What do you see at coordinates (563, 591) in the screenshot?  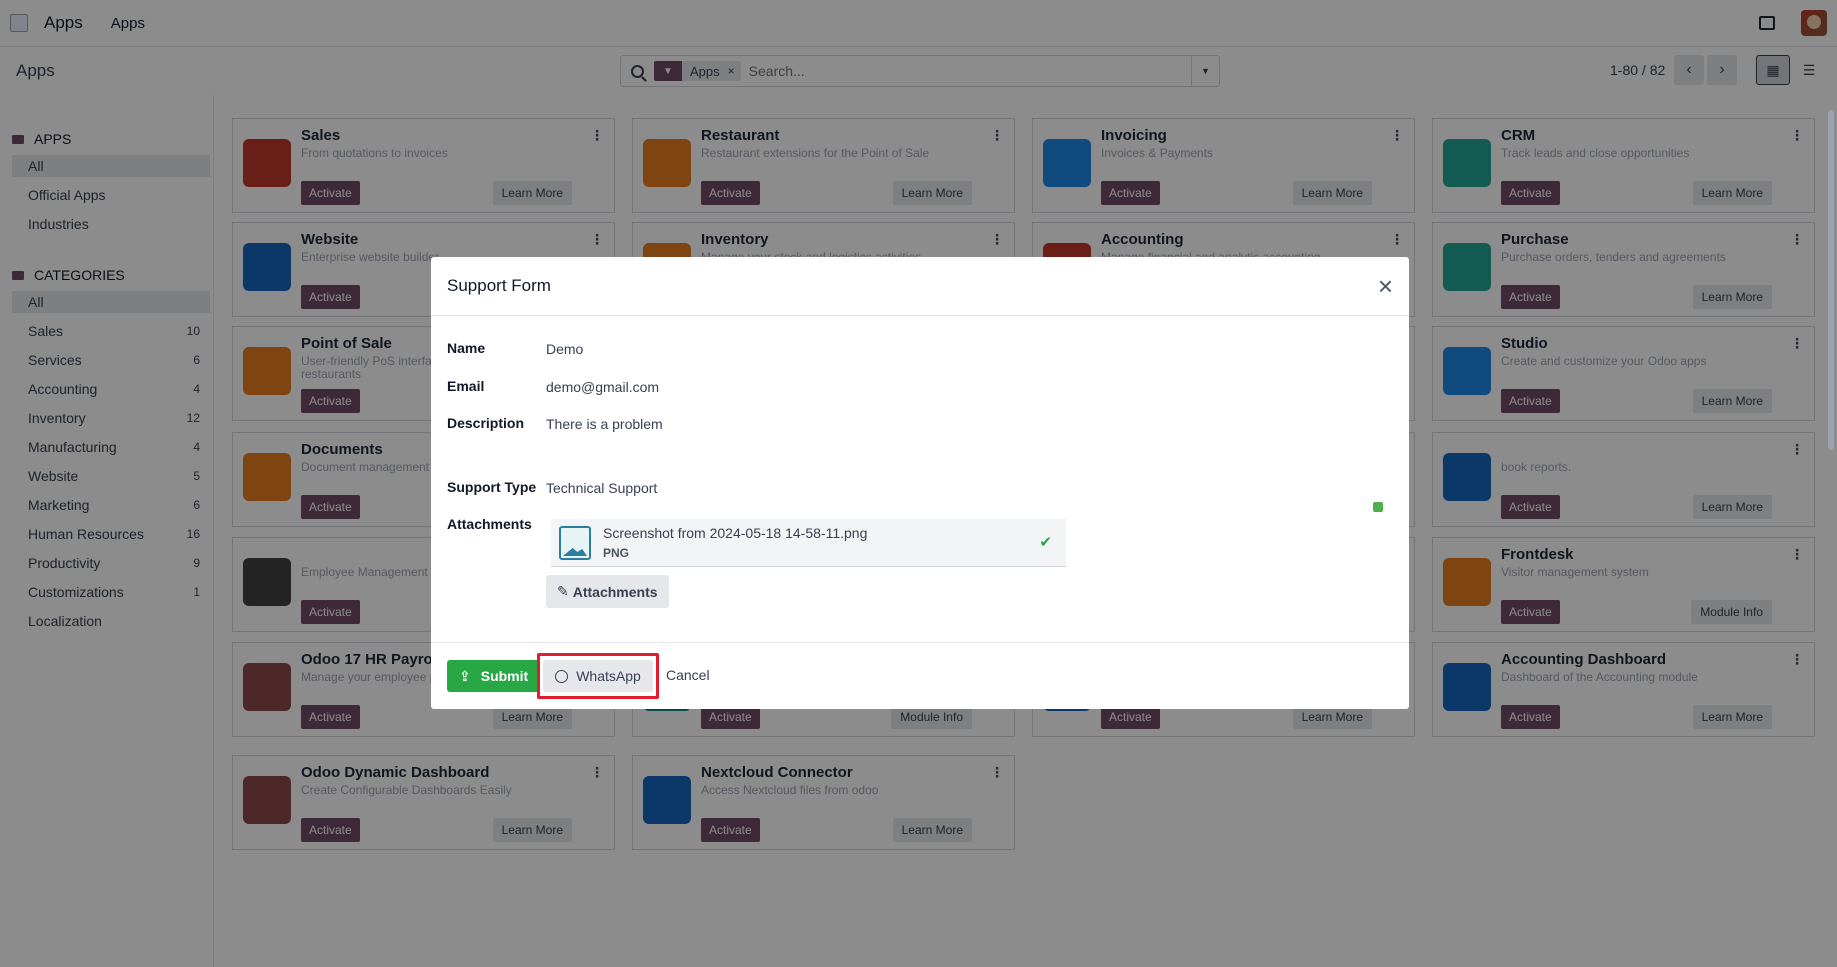 I see `paperclip-icon: ✎` at bounding box center [563, 591].